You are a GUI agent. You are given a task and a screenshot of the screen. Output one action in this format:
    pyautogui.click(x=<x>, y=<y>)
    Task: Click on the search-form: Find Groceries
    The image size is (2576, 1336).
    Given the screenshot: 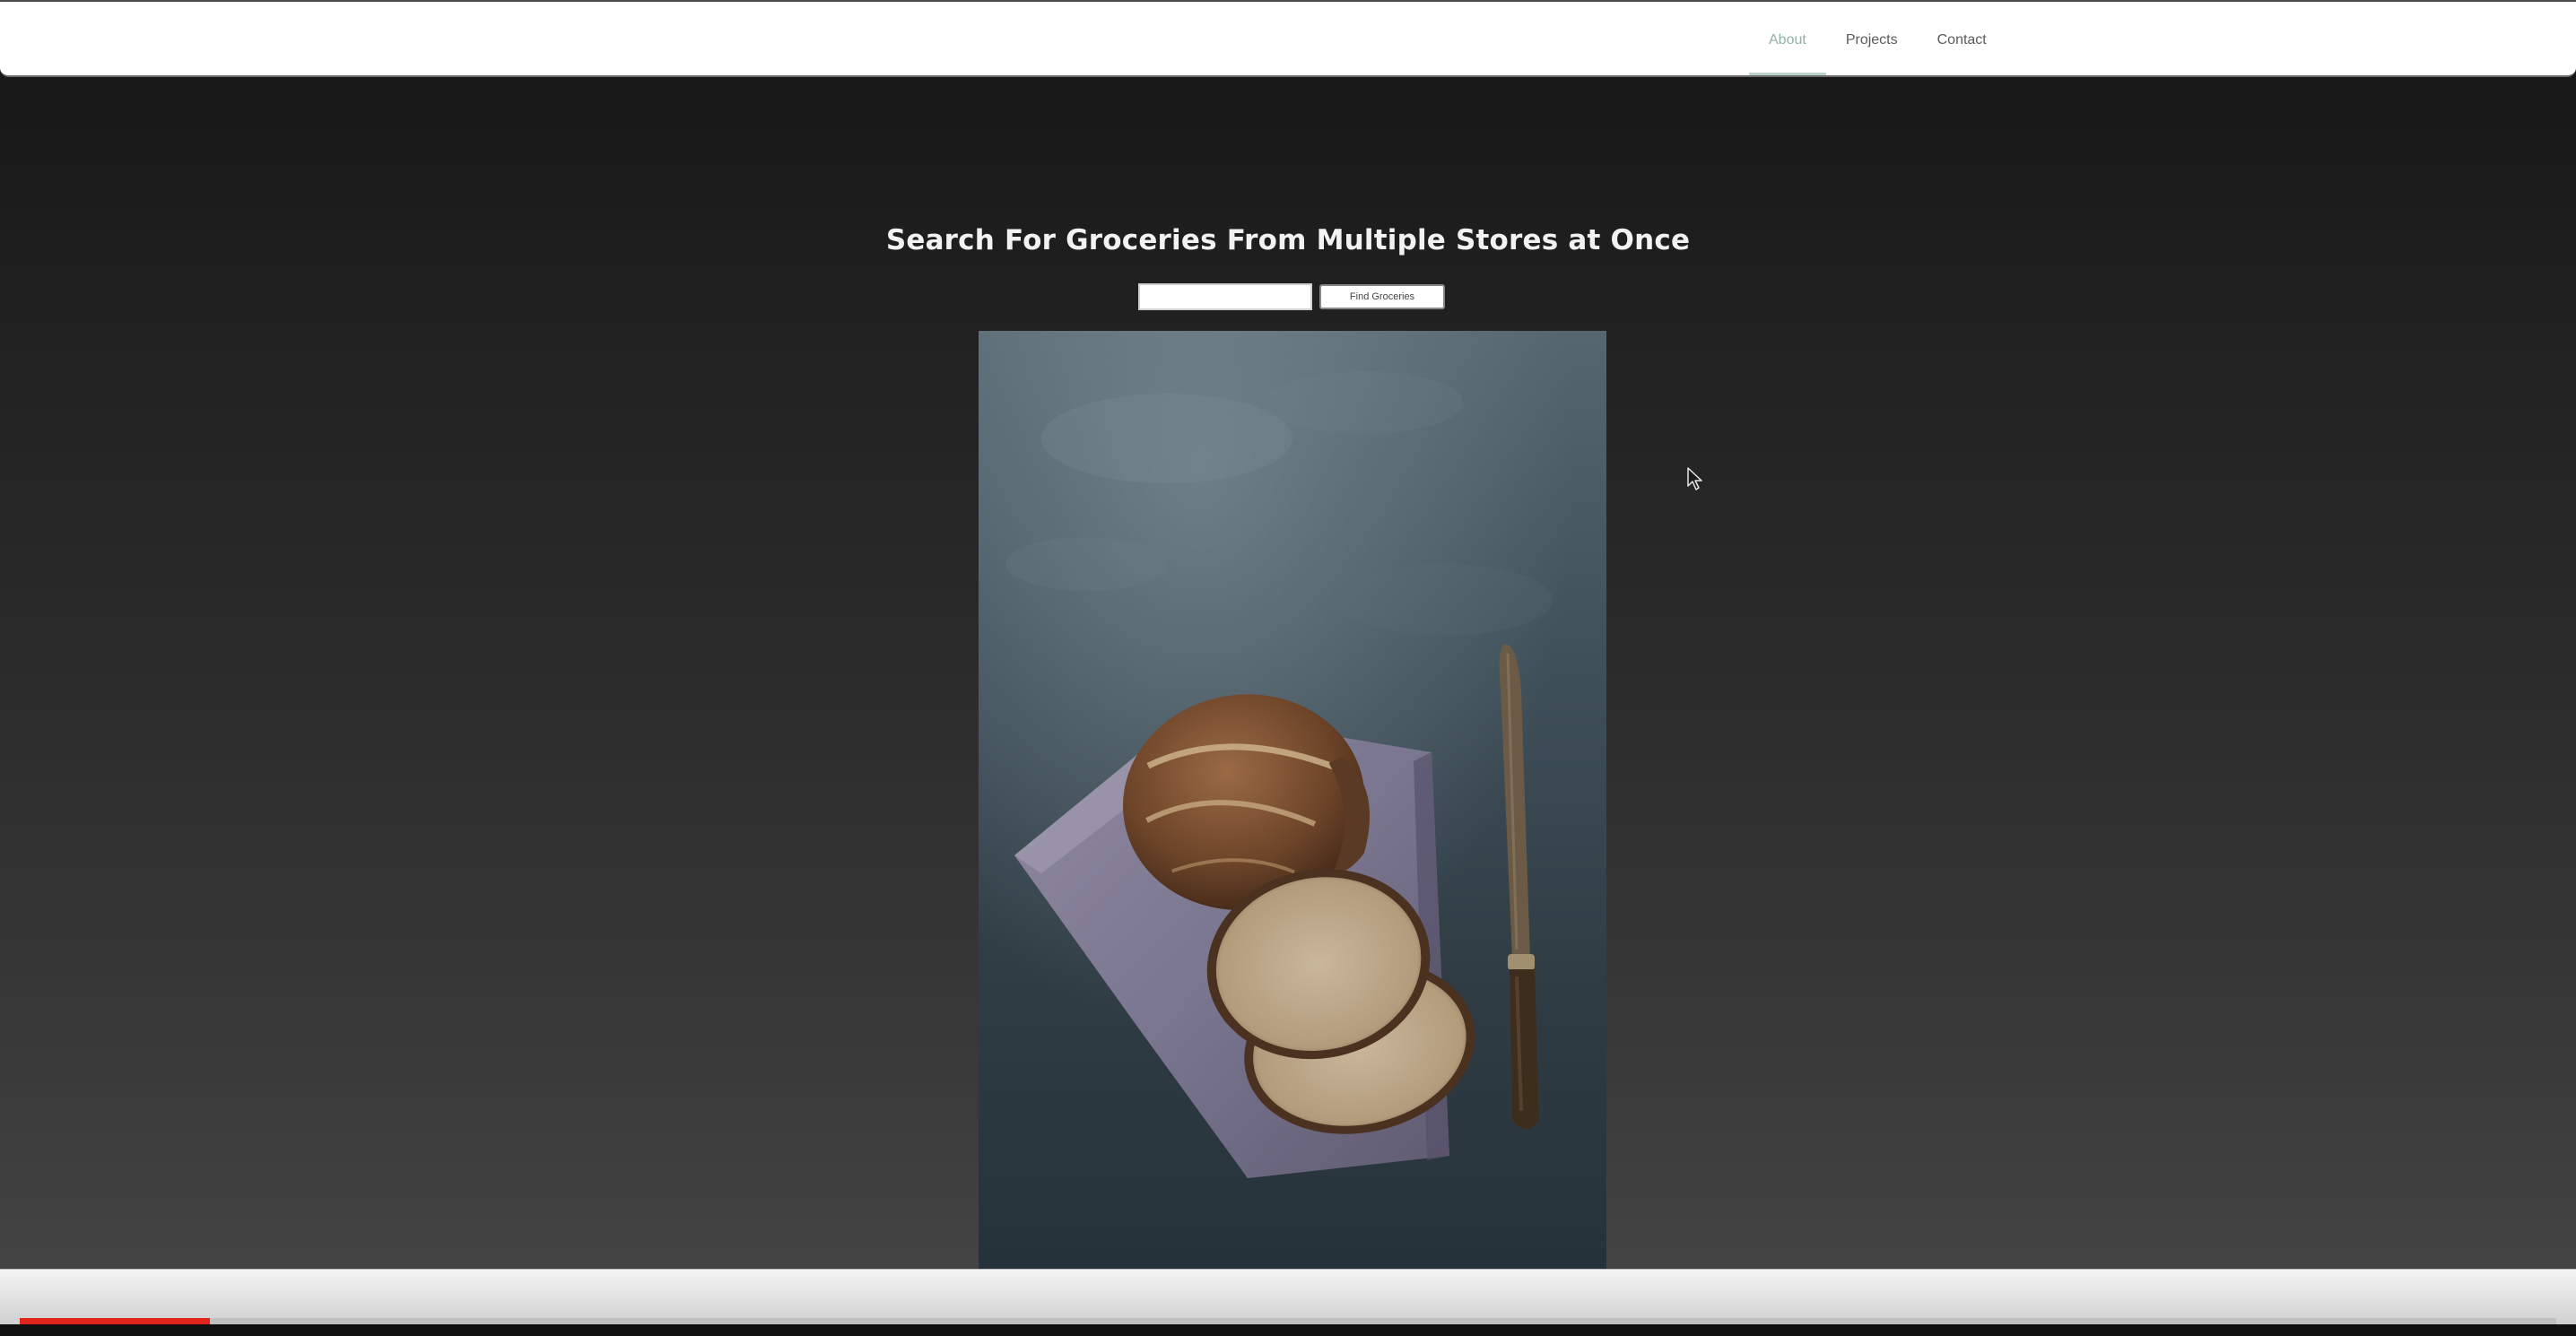 What is the action you would take?
    pyautogui.click(x=1291, y=296)
    